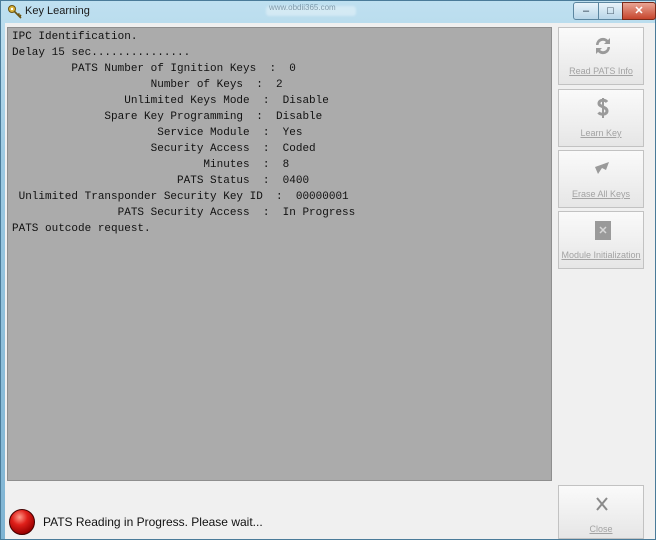 This screenshot has height=540, width=656. I want to click on close-window-button: ✕, so click(639, 11).